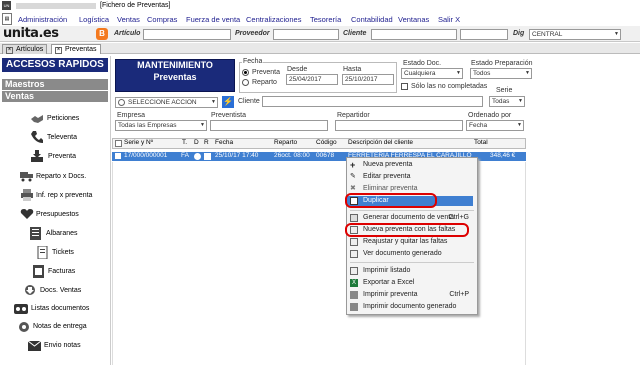 This screenshot has width=640, height=365. What do you see at coordinates (228, 102) in the screenshot?
I see `execute-action-icon: ⚡` at bounding box center [228, 102].